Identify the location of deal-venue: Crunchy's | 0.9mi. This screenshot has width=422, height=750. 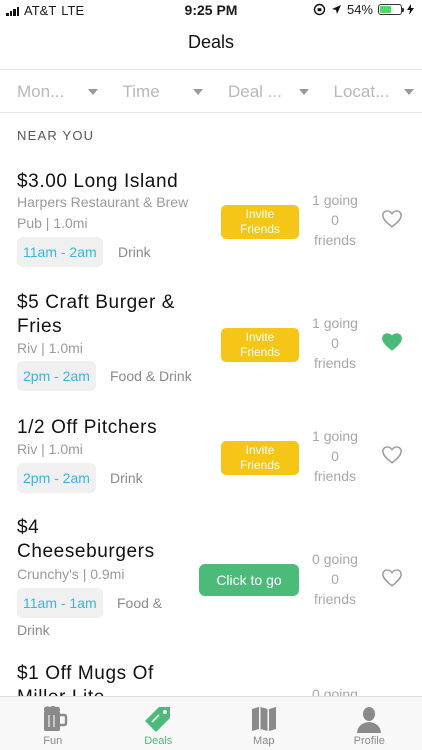
(71, 574).